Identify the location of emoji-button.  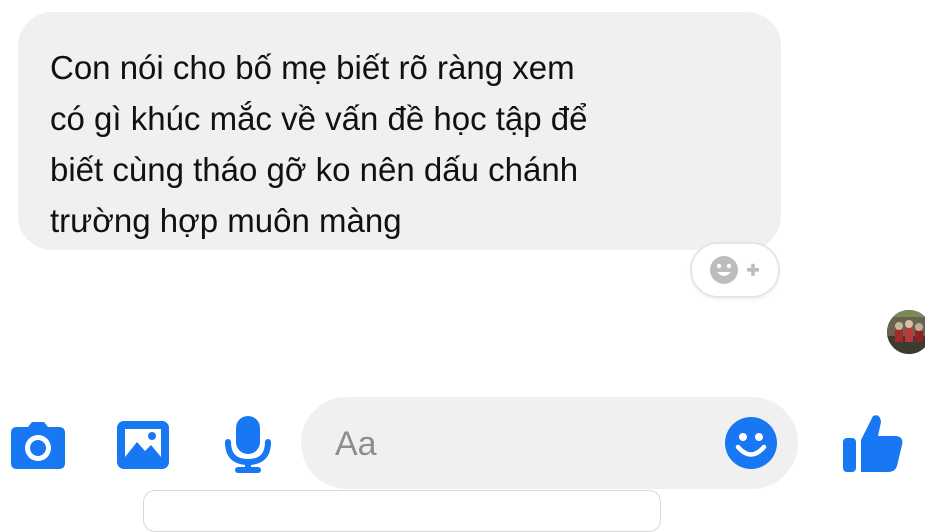
(751, 443).